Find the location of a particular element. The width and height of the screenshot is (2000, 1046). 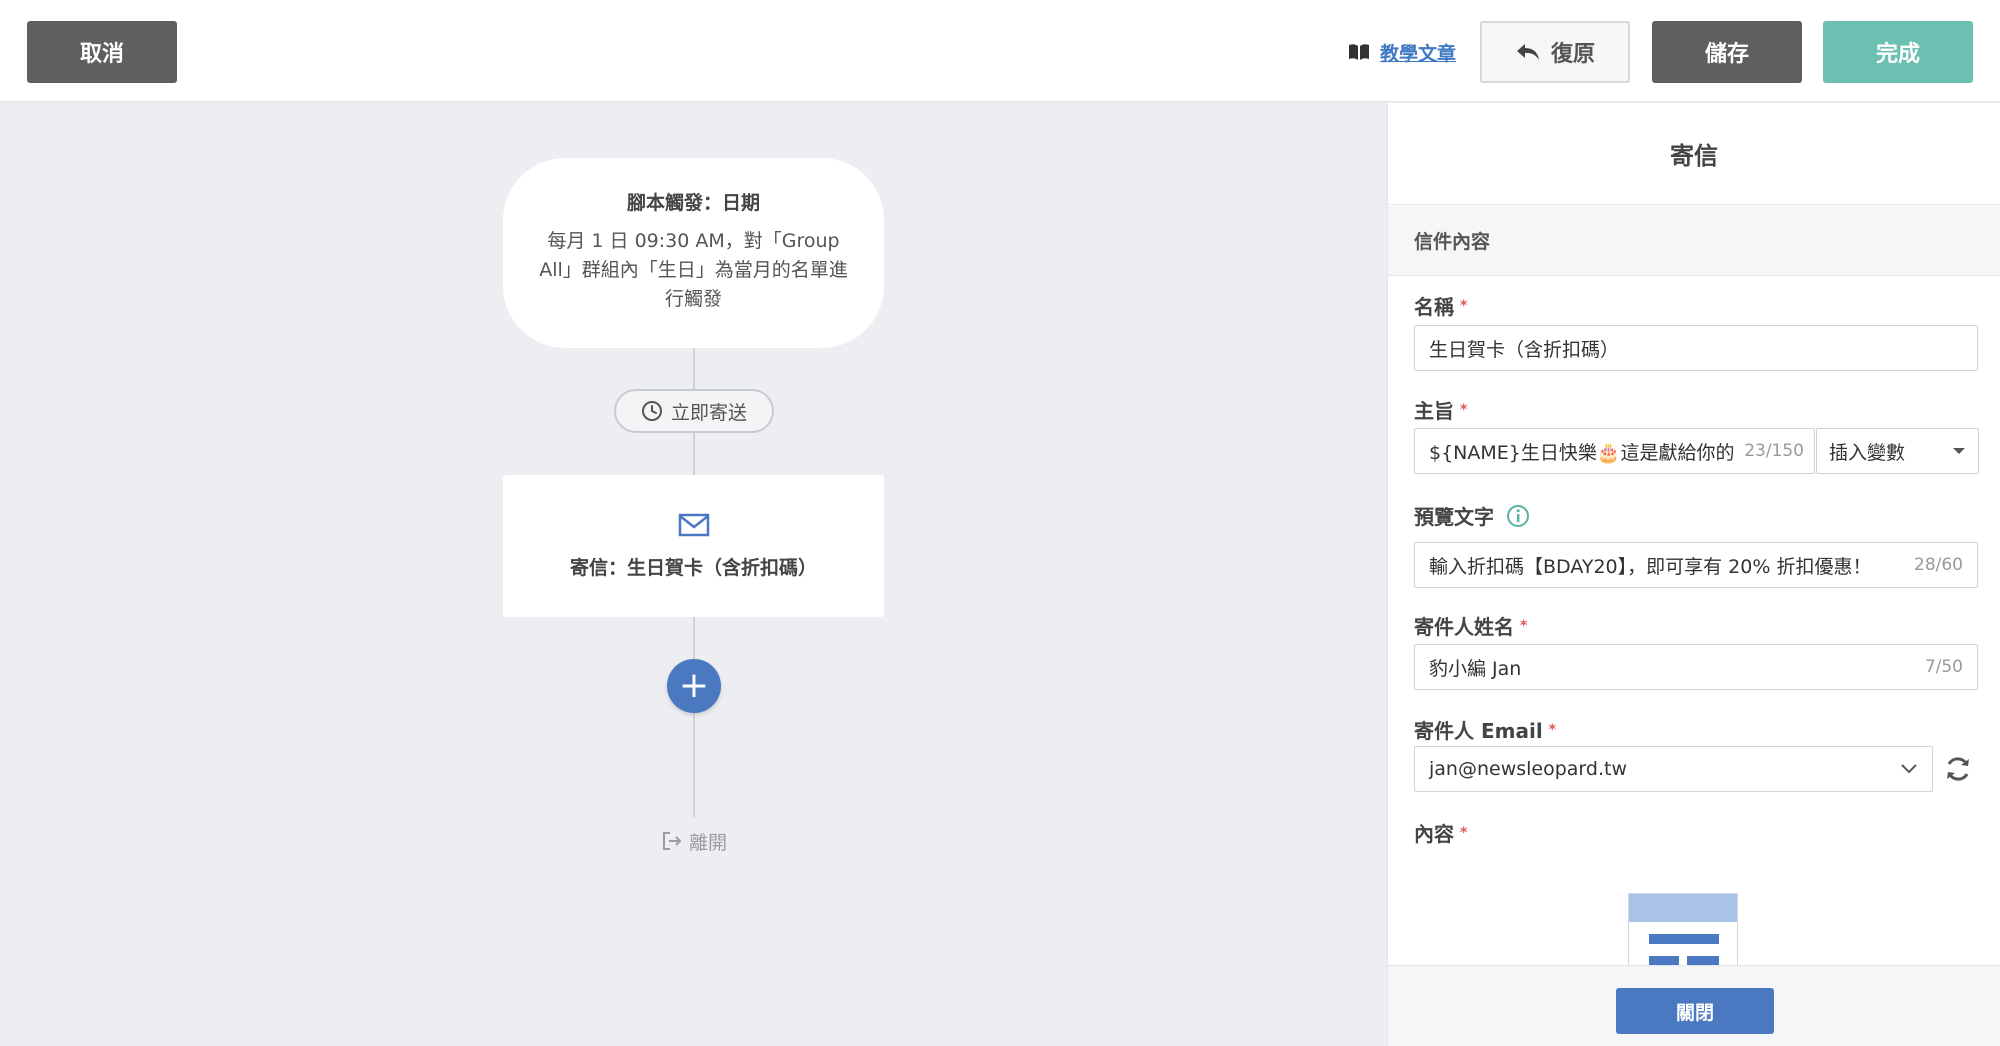

envelope-icon is located at coordinates (693, 525).